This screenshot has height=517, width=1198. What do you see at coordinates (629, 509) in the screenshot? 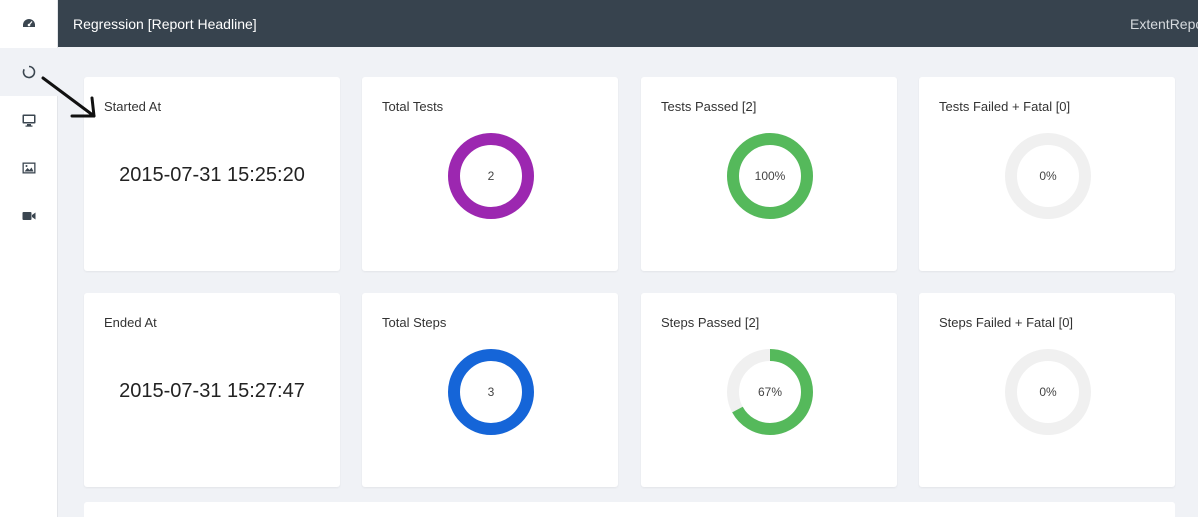
I see `details-panel` at bounding box center [629, 509].